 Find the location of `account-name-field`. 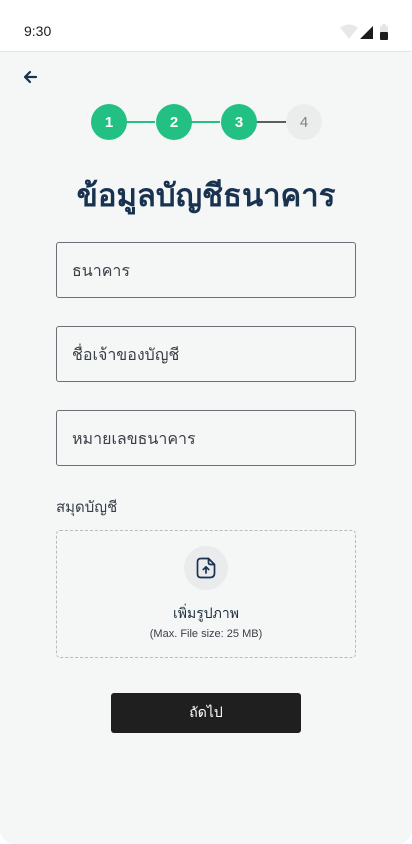

account-name-field is located at coordinates (206, 354).